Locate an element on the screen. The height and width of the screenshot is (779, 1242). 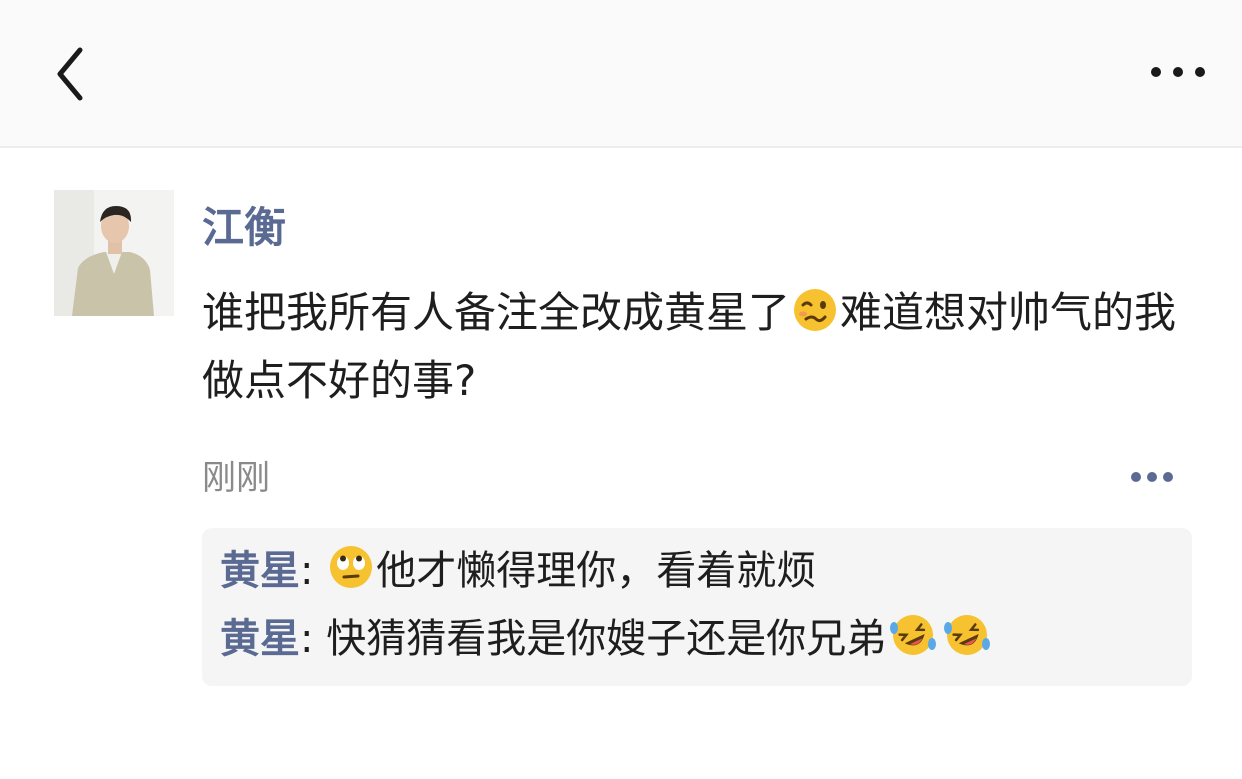
chevron-left-icon is located at coordinates (70, 74).